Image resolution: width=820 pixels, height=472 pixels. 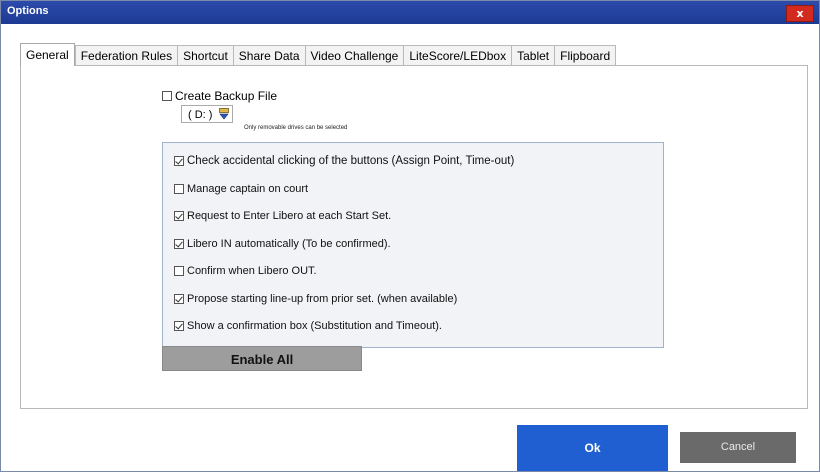 What do you see at coordinates (262, 358) in the screenshot?
I see `enable-all-button: Enable All` at bounding box center [262, 358].